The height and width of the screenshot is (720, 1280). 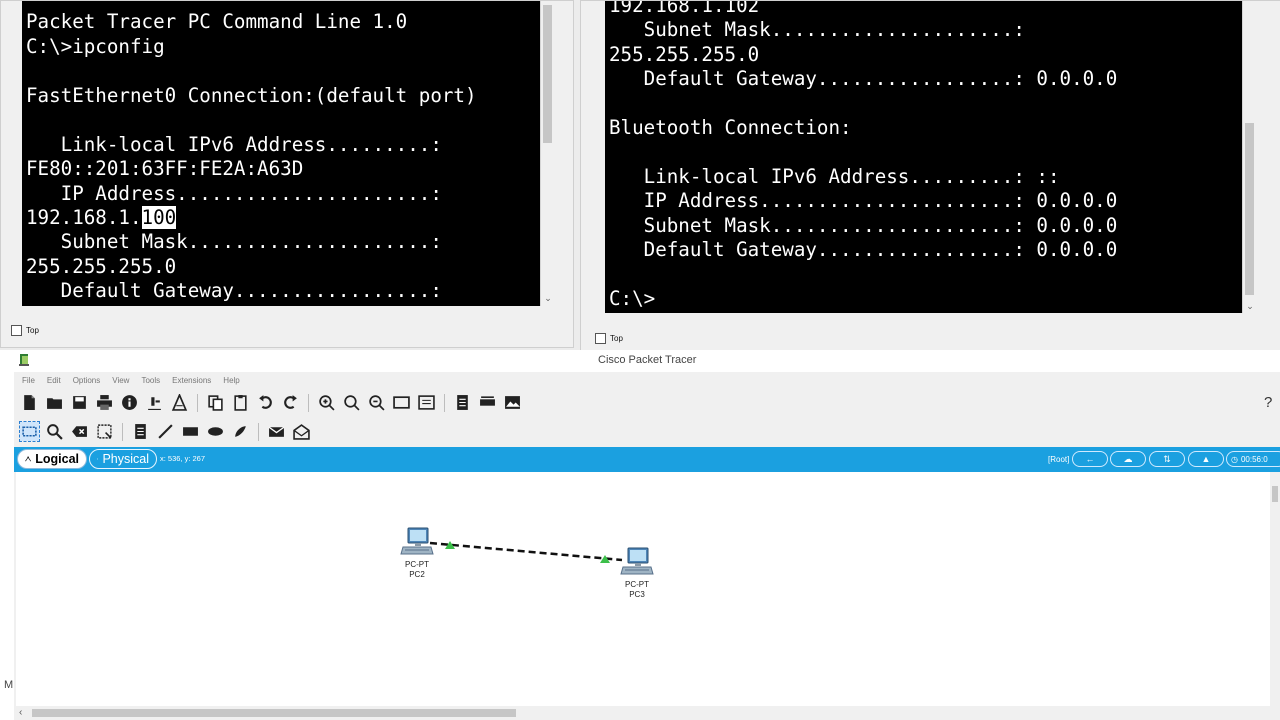 What do you see at coordinates (684, 9) in the screenshot?
I see `terminal-line: 192.168.1.102` at bounding box center [684, 9].